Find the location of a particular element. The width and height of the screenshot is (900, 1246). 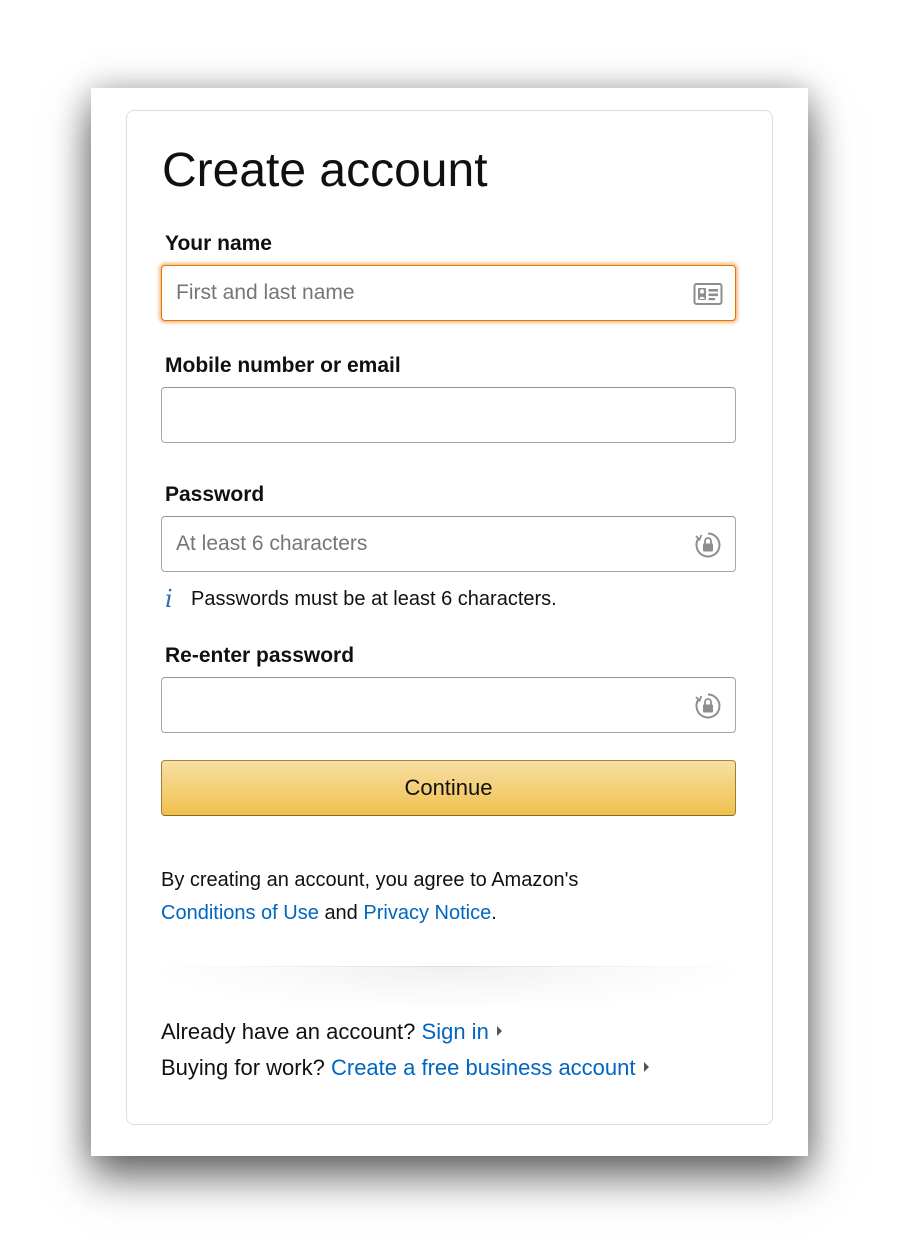

contact-card-icon is located at coordinates (708, 294).